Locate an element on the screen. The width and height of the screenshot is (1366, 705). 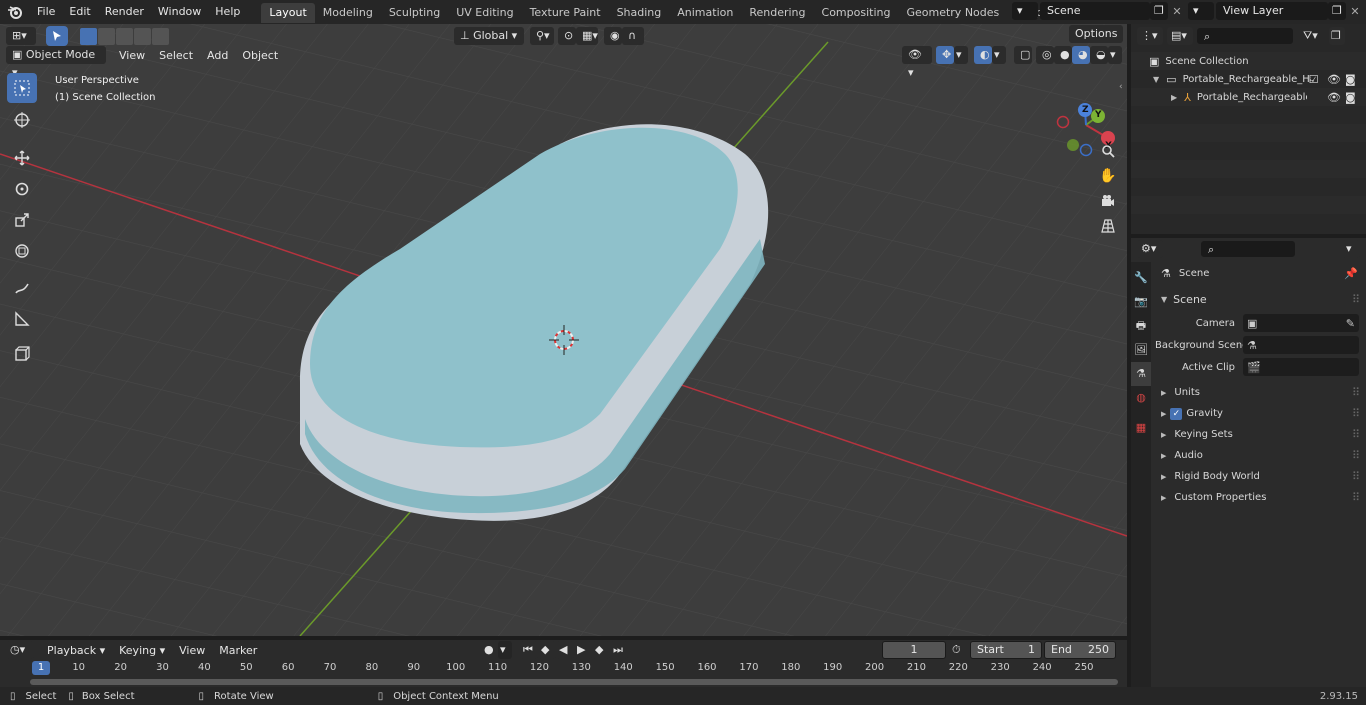
scene-name-field: Scene is located at coordinates (1095, 11).